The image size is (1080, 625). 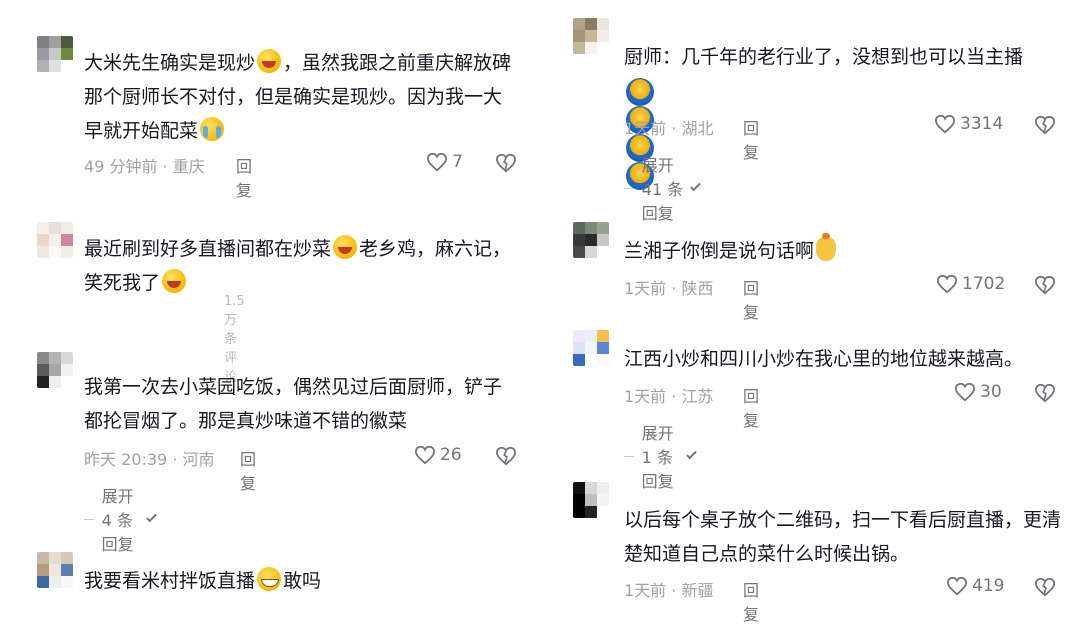 I want to click on like-button: 419, so click(x=975, y=586).